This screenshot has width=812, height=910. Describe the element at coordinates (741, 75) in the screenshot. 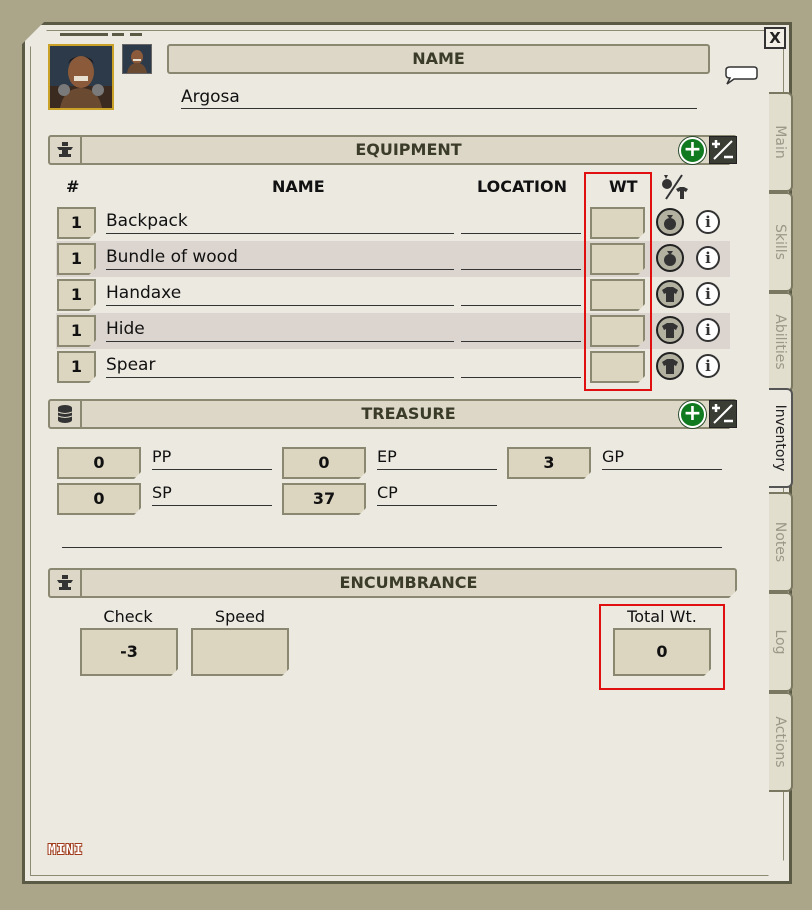

I see `speech-bubble-icon` at that location.